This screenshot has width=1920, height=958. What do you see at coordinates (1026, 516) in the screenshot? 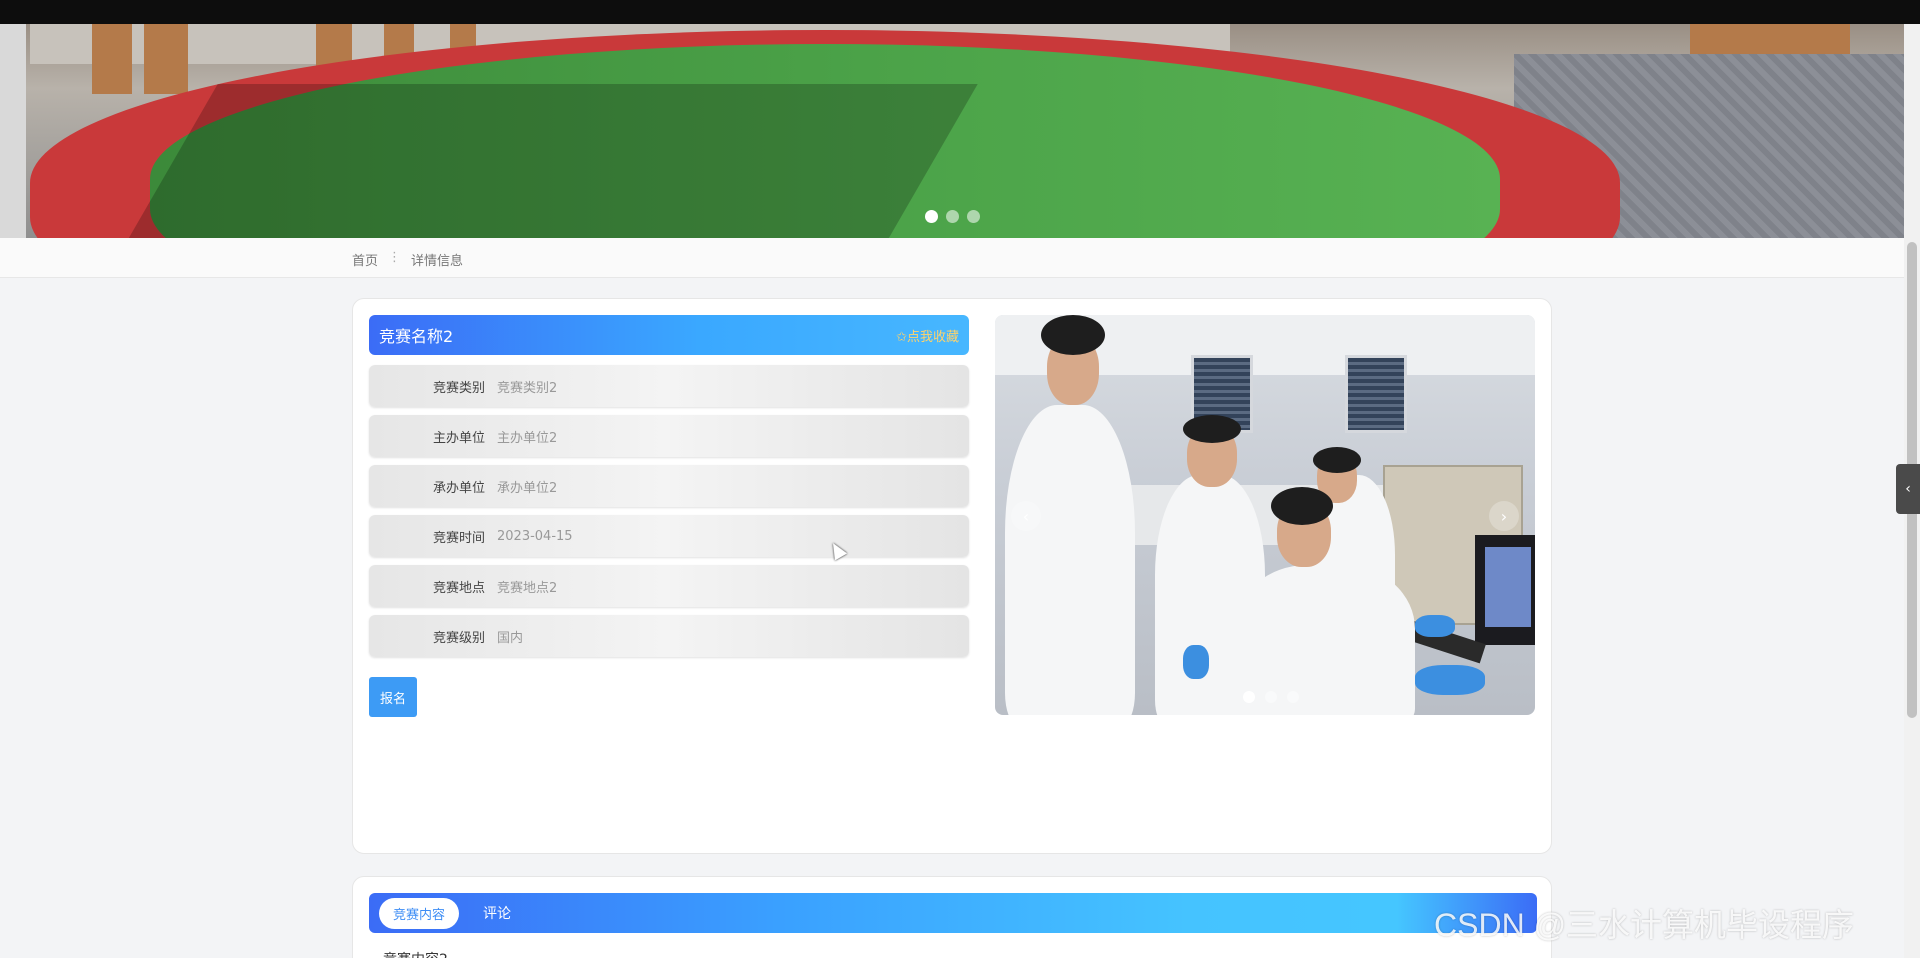
I see `carousel-prev-button: ‹` at bounding box center [1026, 516].